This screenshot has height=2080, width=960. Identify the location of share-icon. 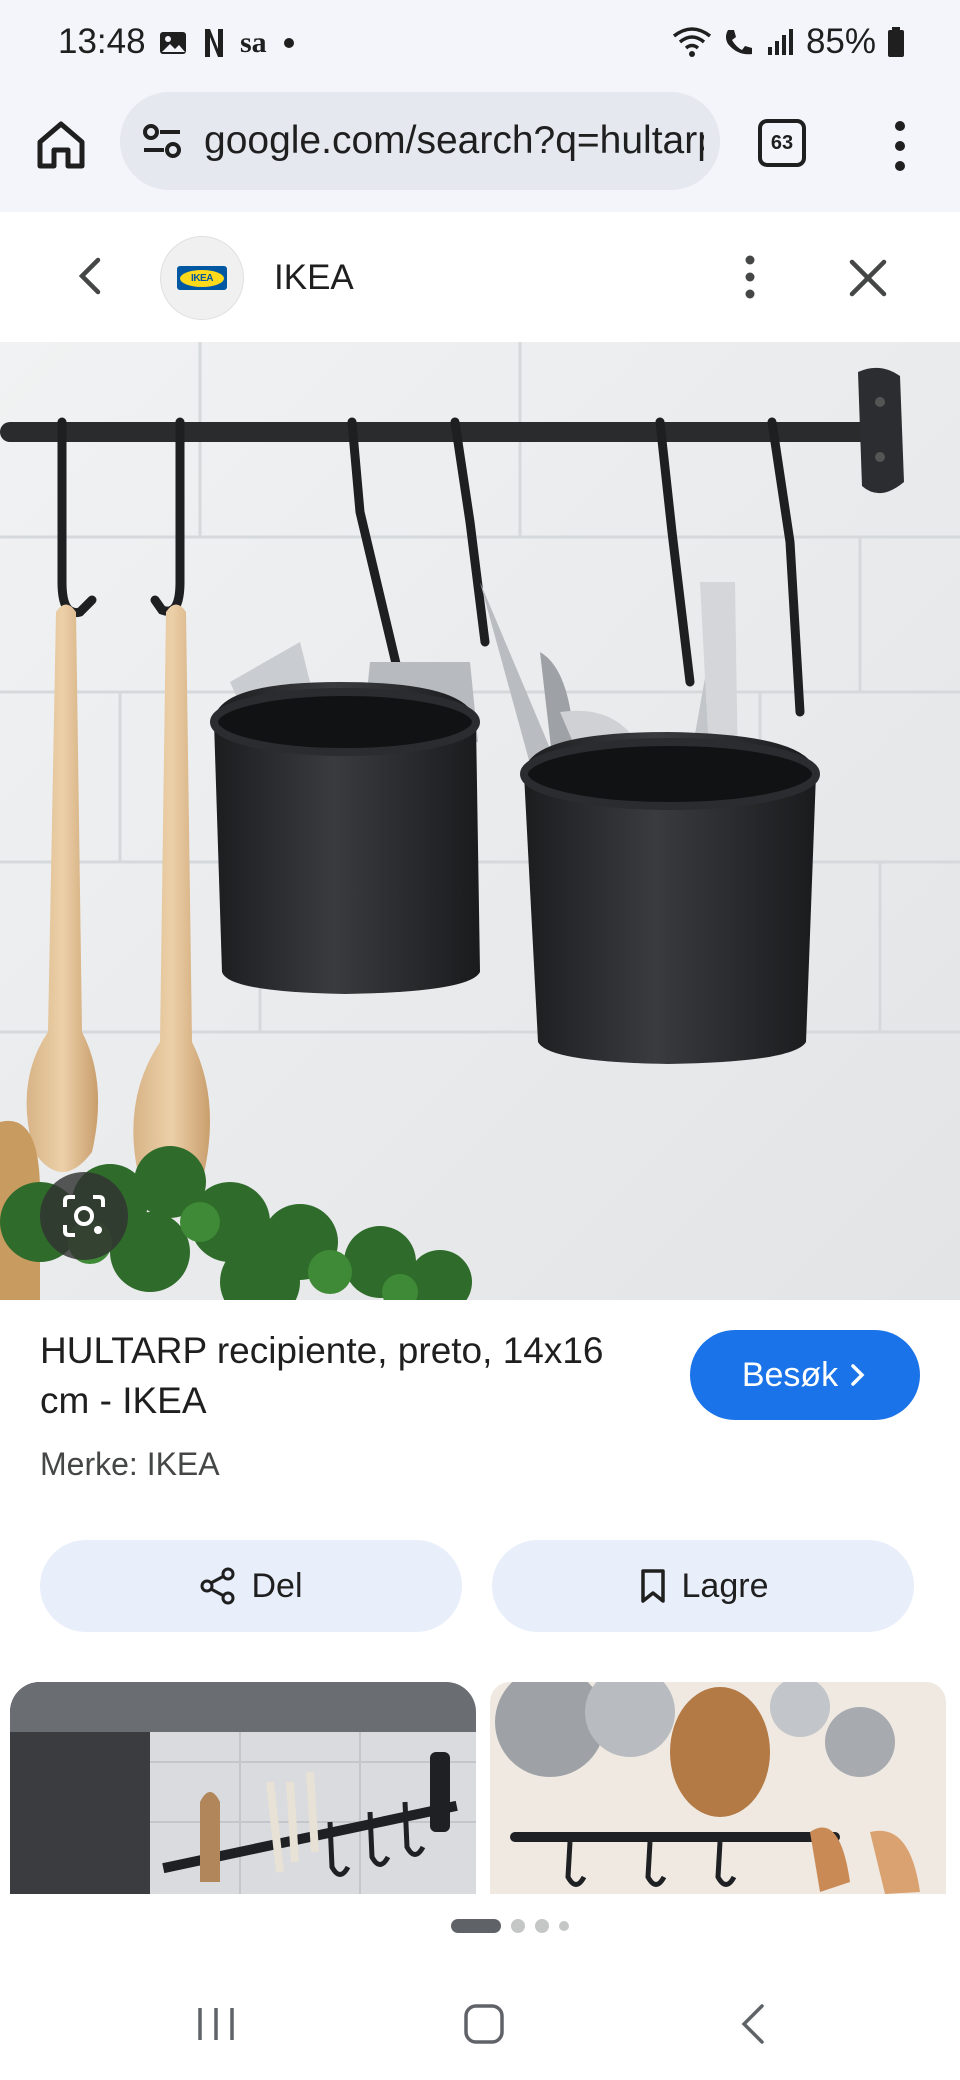
(217, 1586).